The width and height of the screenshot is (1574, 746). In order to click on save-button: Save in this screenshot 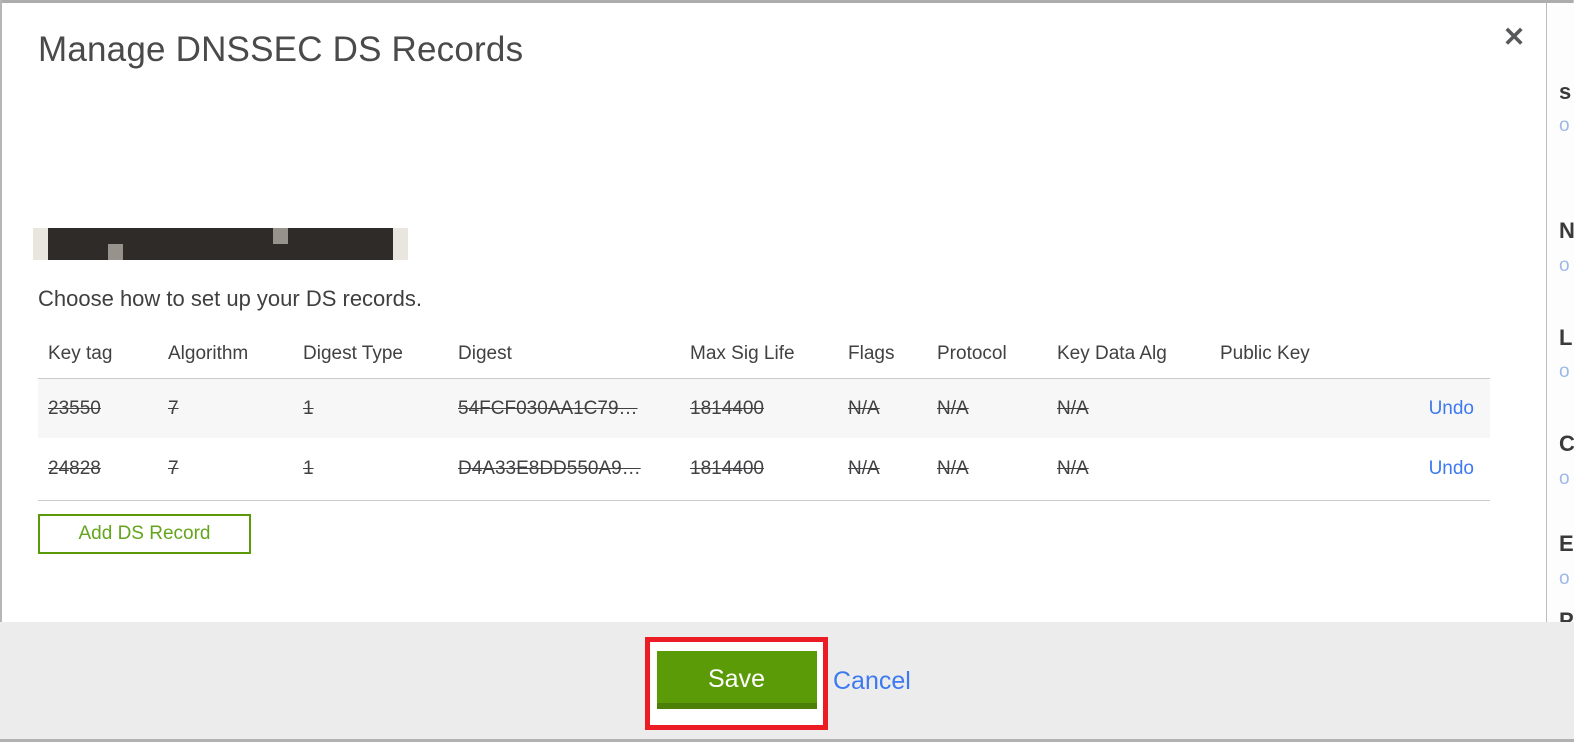, I will do `click(736, 680)`.